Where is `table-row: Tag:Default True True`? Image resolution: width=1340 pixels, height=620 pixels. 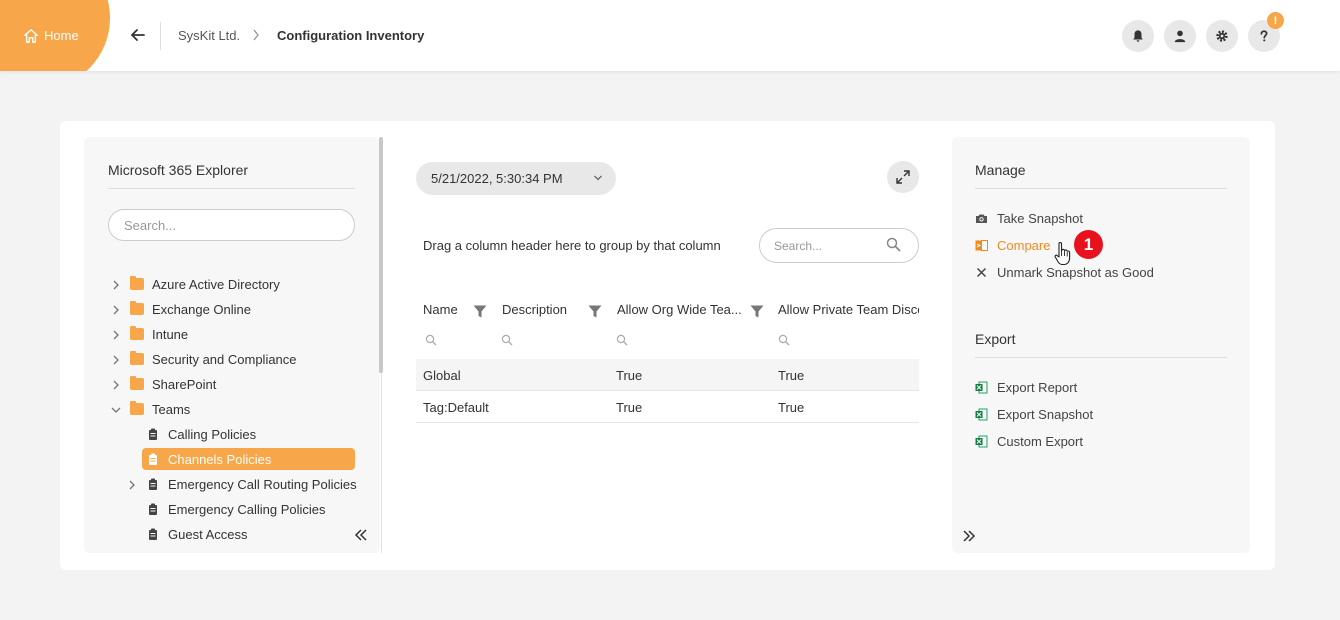 table-row: Tag:Default True True is located at coordinates (667, 407).